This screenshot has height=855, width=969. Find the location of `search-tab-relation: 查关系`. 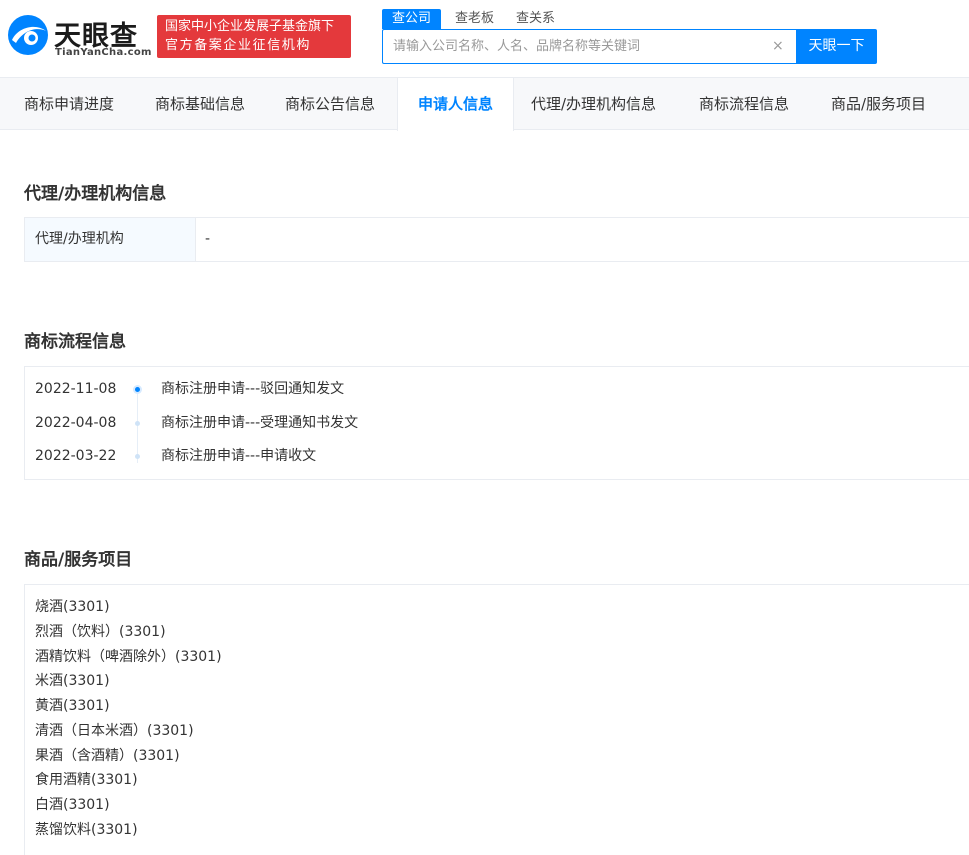

search-tab-relation: 查关系 is located at coordinates (535, 19).